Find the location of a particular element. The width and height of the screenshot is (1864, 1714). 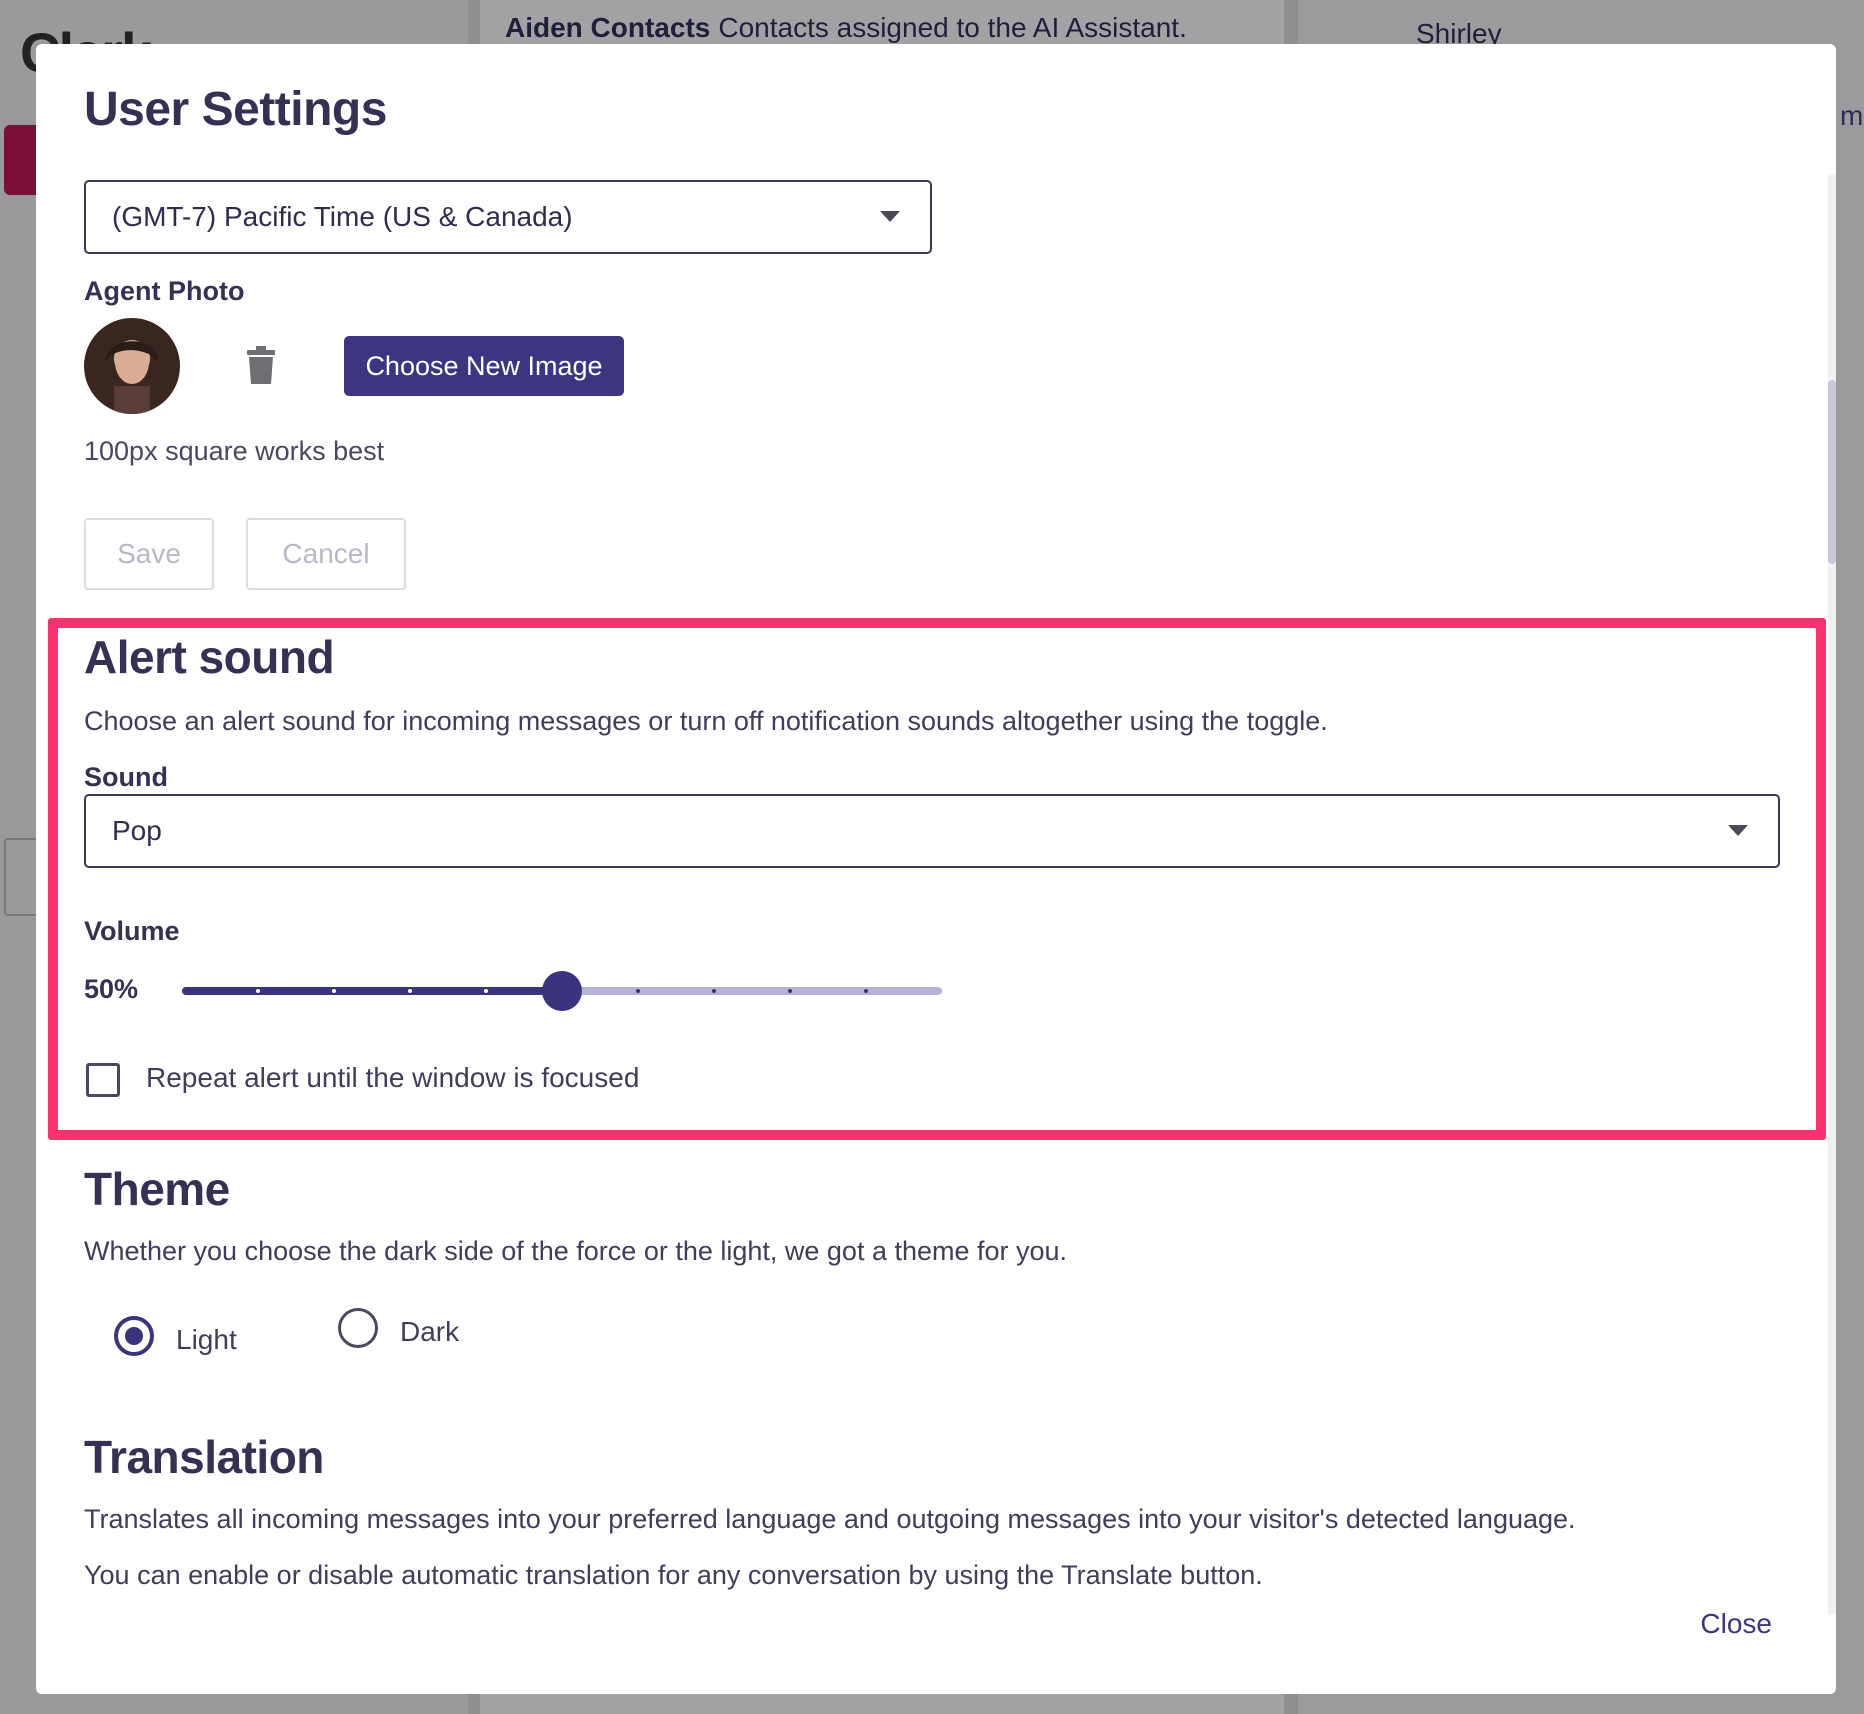

volume-slider-fill is located at coordinates (372, 991).